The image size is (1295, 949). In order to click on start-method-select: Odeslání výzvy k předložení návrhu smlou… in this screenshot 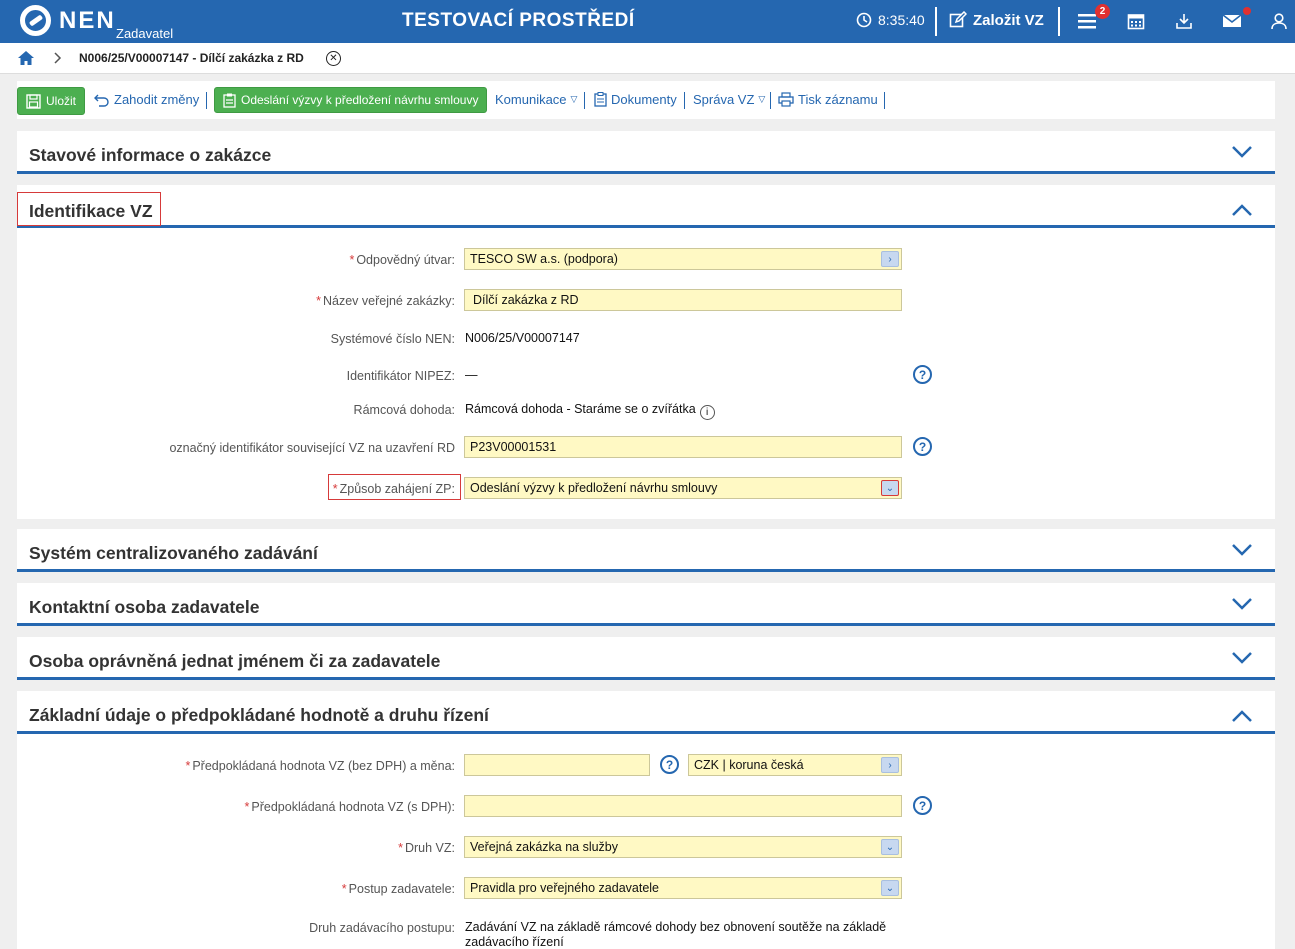, I will do `click(683, 488)`.